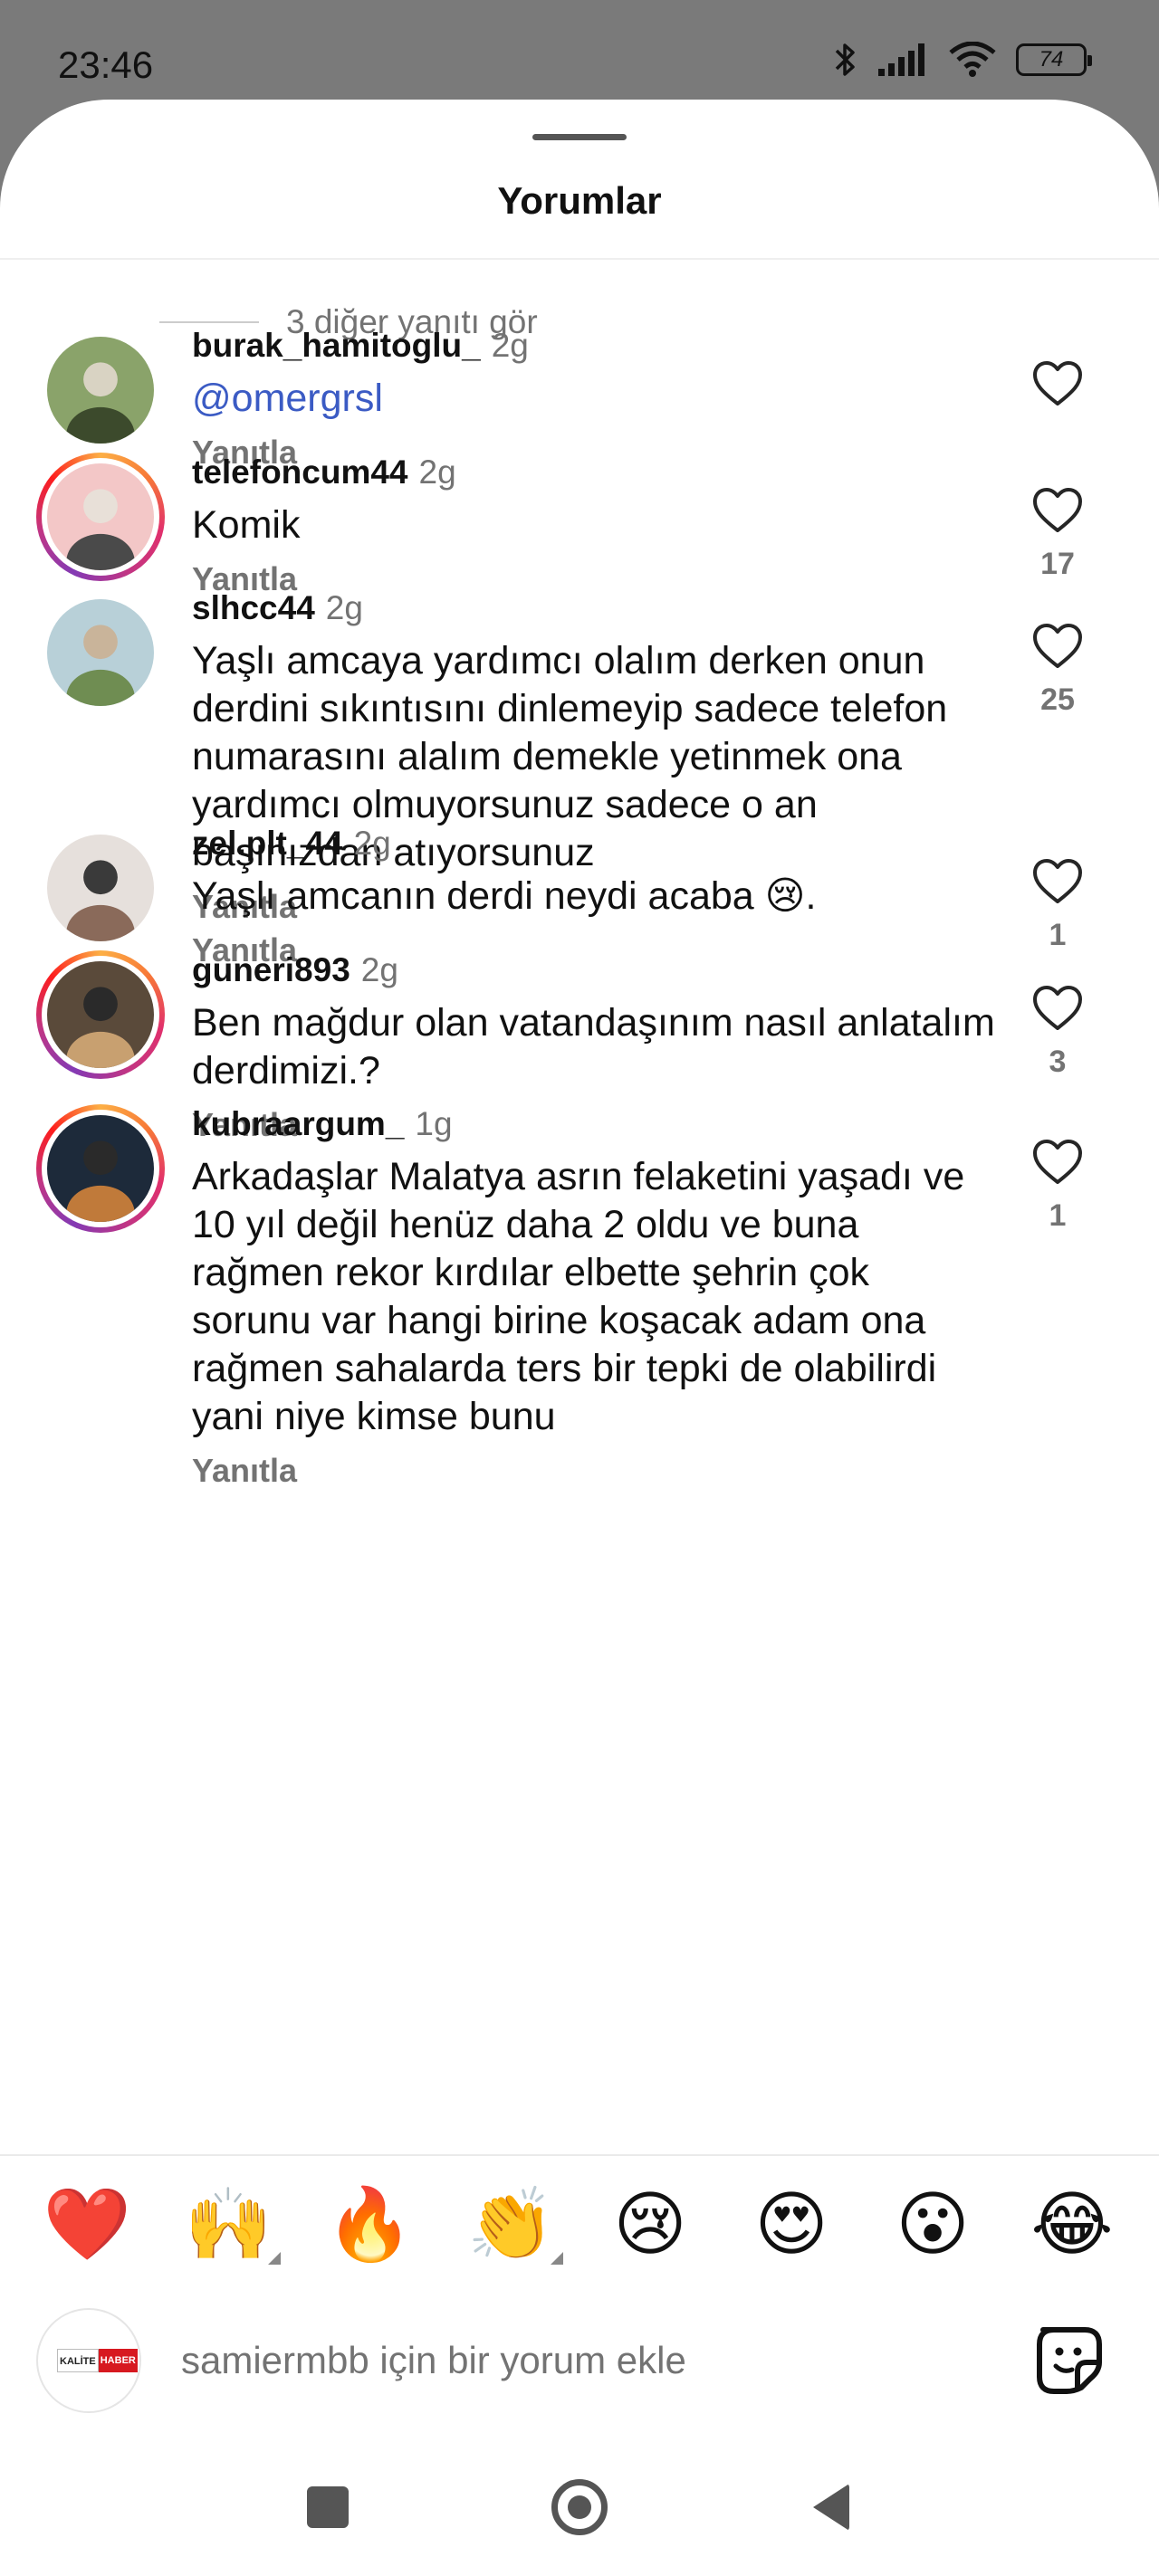 The width and height of the screenshot is (1159, 2576). Describe the element at coordinates (298, 1124) in the screenshot. I see `comment-username: kubraargum_` at that location.